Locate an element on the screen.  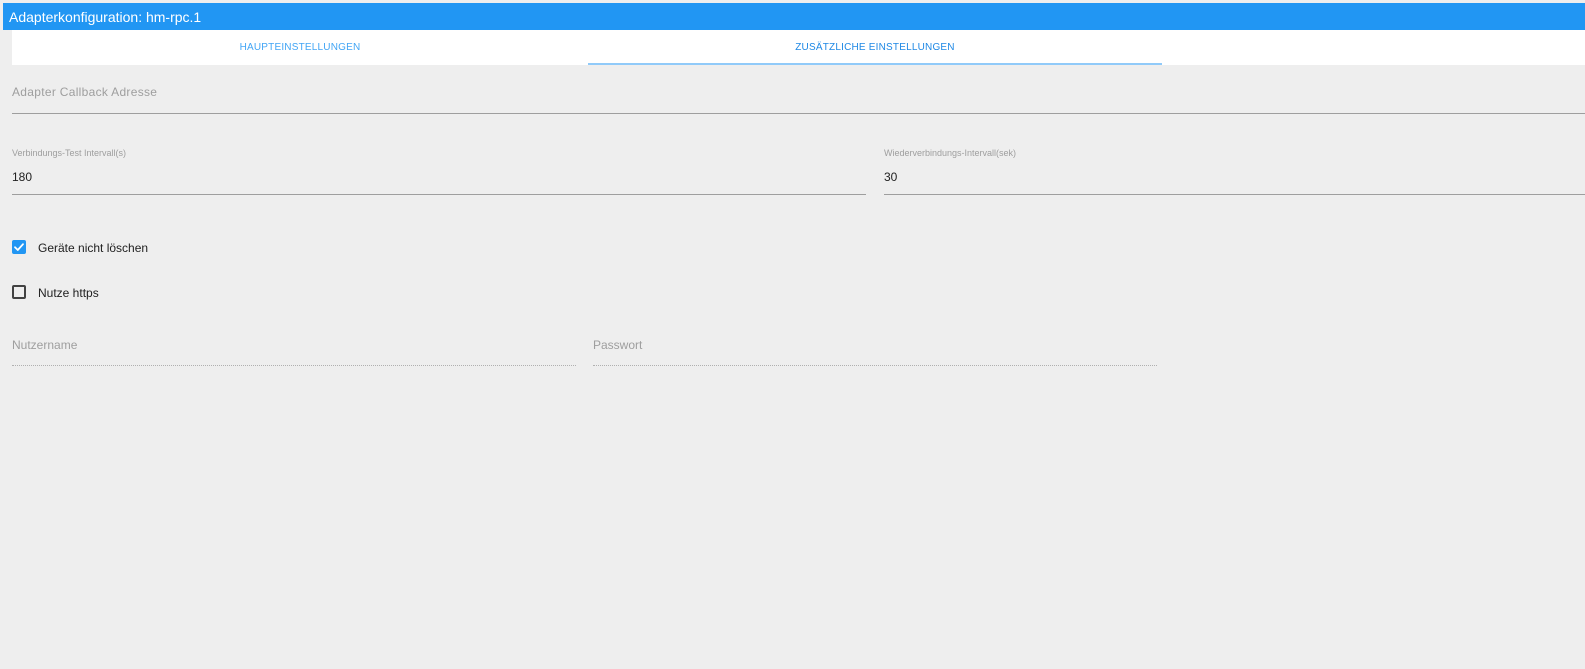
dont-delete-devices-checkbox is located at coordinates (19, 247).